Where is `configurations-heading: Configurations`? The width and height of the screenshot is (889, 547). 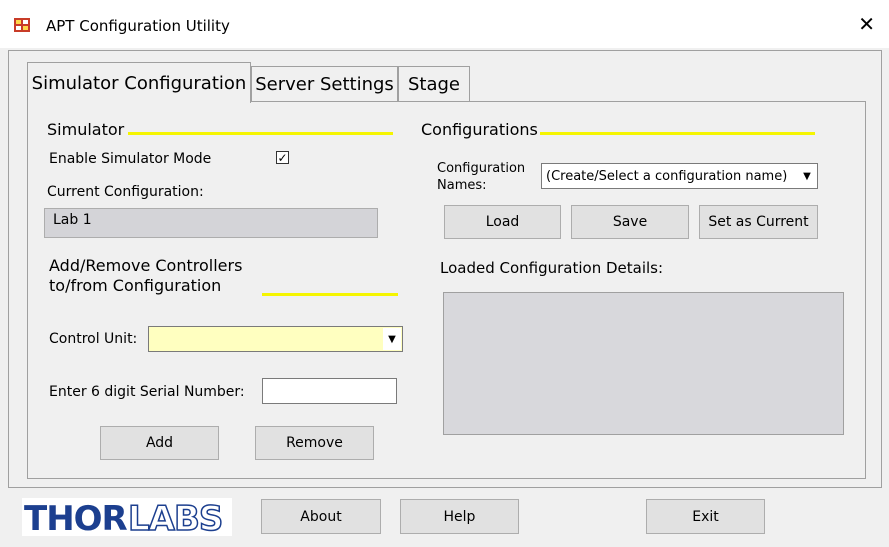 configurations-heading: Configurations is located at coordinates (479, 129).